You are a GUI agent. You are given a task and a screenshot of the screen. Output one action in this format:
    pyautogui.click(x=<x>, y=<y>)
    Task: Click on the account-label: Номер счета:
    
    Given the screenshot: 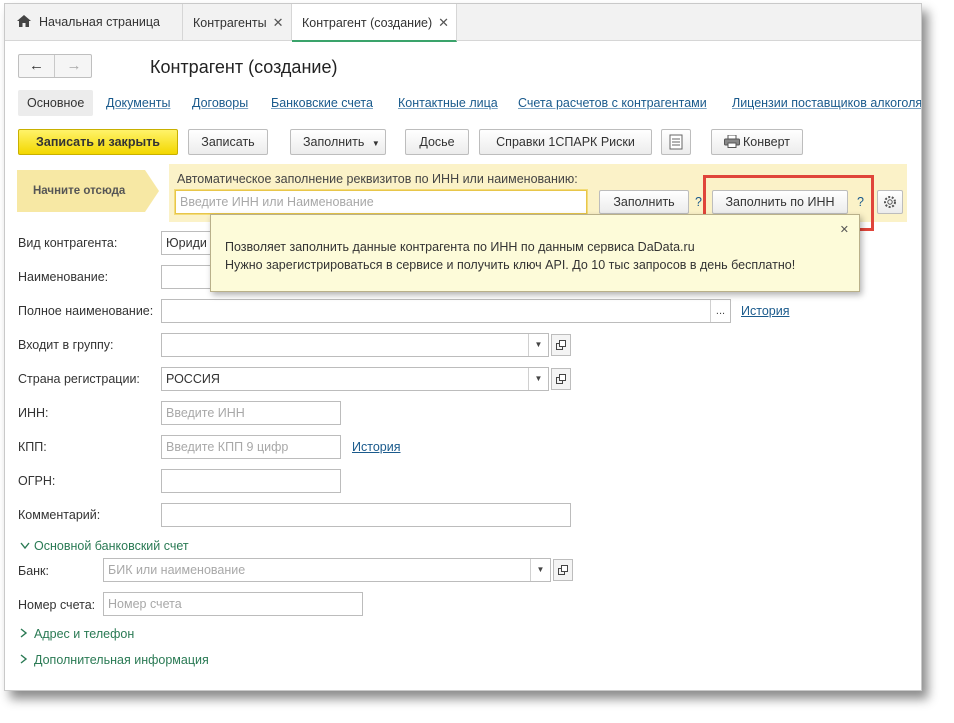 What is the action you would take?
    pyautogui.click(x=57, y=605)
    